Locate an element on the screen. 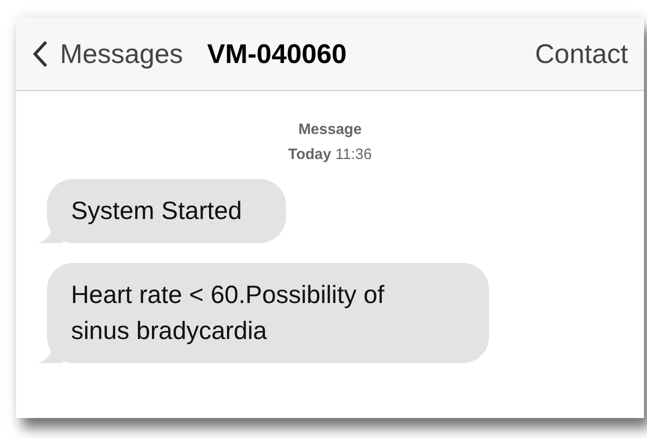 This screenshot has width=647, height=438. conversation-title: VM-040060 is located at coordinates (277, 54).